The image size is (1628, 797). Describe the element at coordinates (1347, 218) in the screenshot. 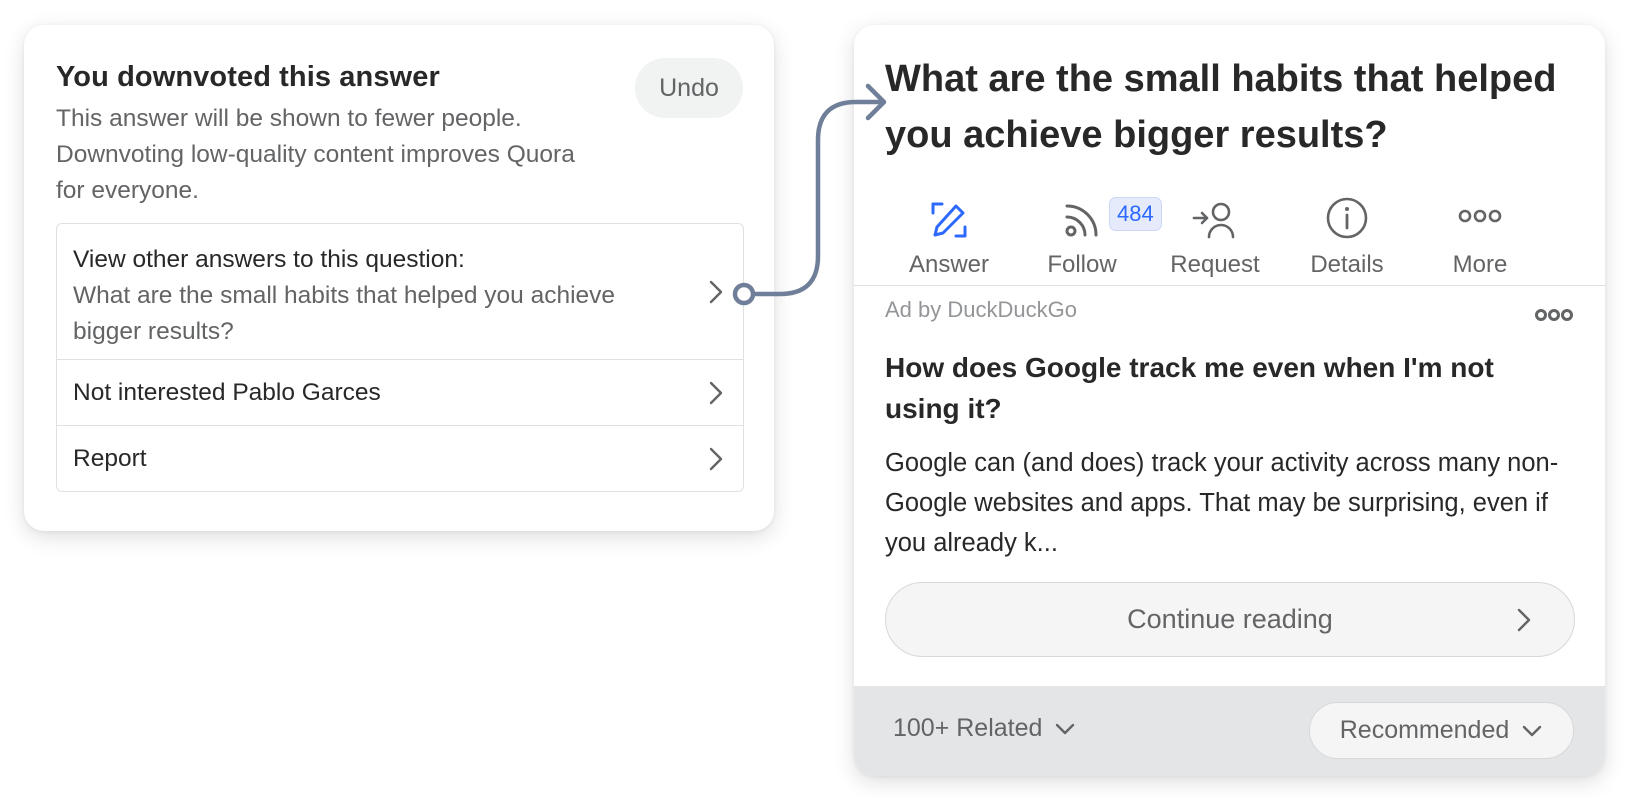

I see `info-icon` at that location.